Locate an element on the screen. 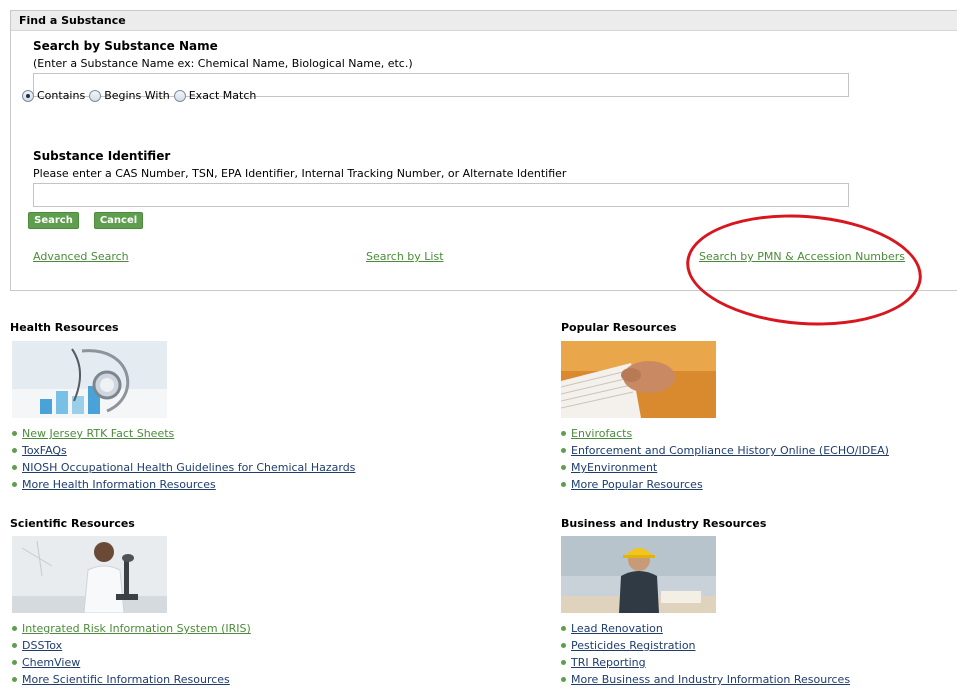 Image resolution: width=957 pixels, height=691 pixels. link-more-health-resources: More Health Information Resources is located at coordinates (119, 484).